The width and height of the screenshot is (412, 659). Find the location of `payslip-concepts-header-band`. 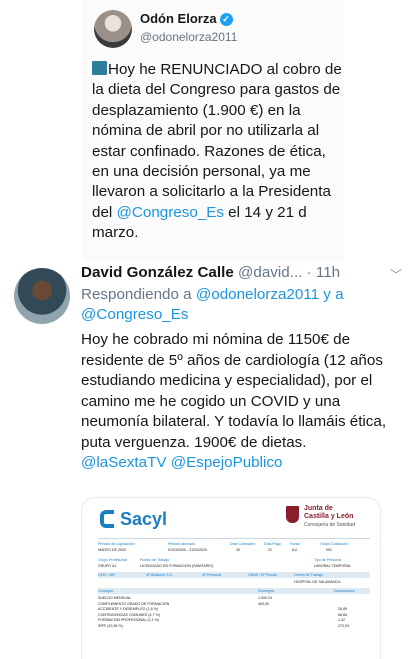

payslip-concepts-header-band is located at coordinates (234, 591).